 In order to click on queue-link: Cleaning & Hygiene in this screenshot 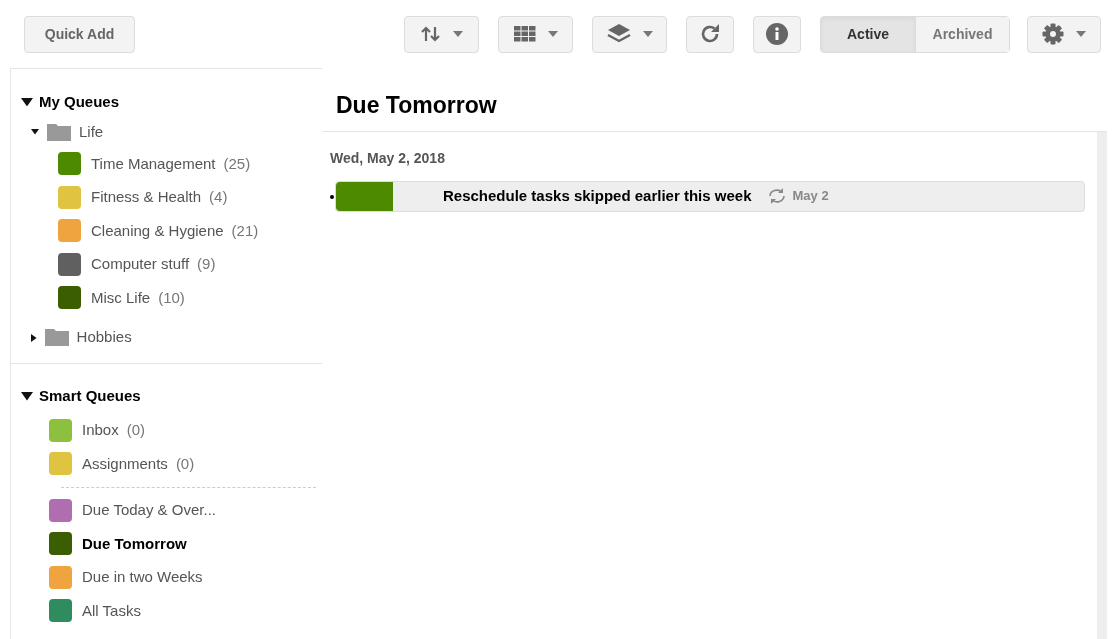, I will do `click(157, 230)`.